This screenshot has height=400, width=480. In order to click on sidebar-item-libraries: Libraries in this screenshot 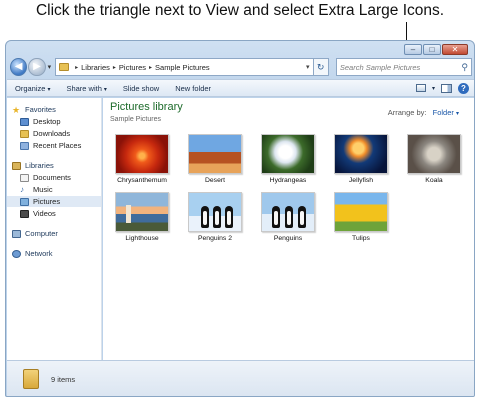, I will do `click(54, 165)`.